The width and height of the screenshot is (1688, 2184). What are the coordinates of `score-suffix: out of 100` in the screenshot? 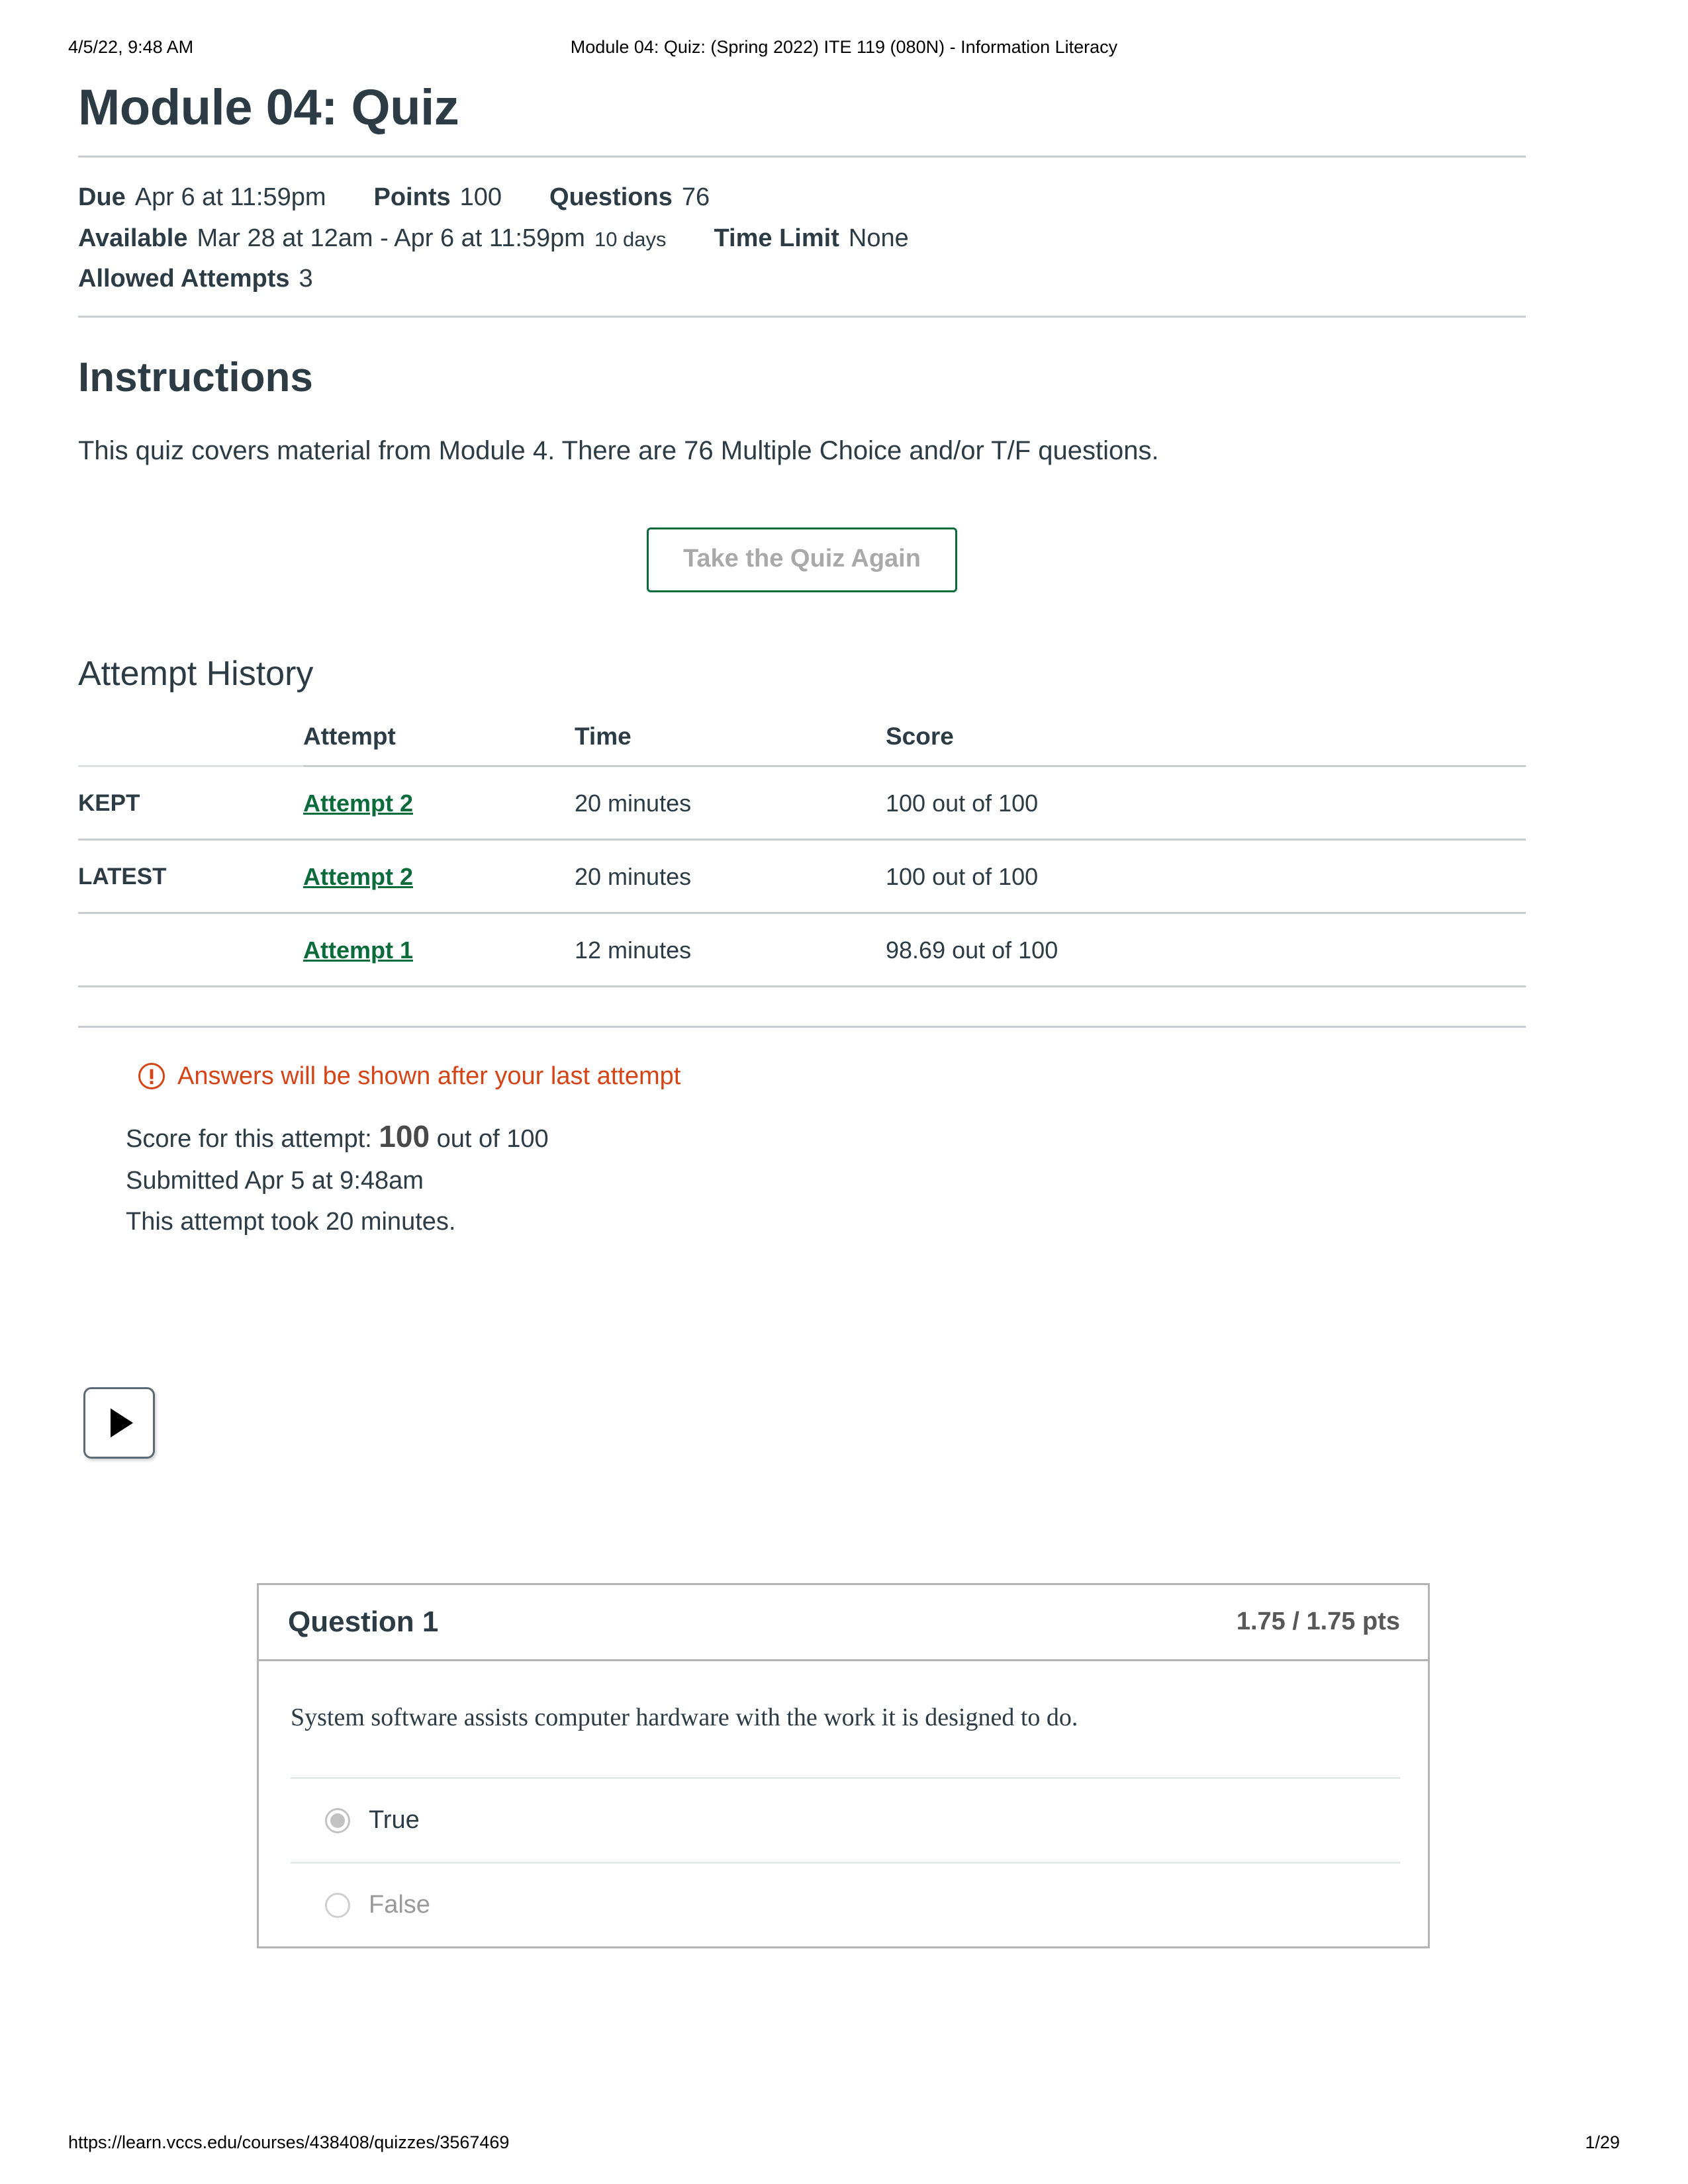 It's located at (492, 1139).